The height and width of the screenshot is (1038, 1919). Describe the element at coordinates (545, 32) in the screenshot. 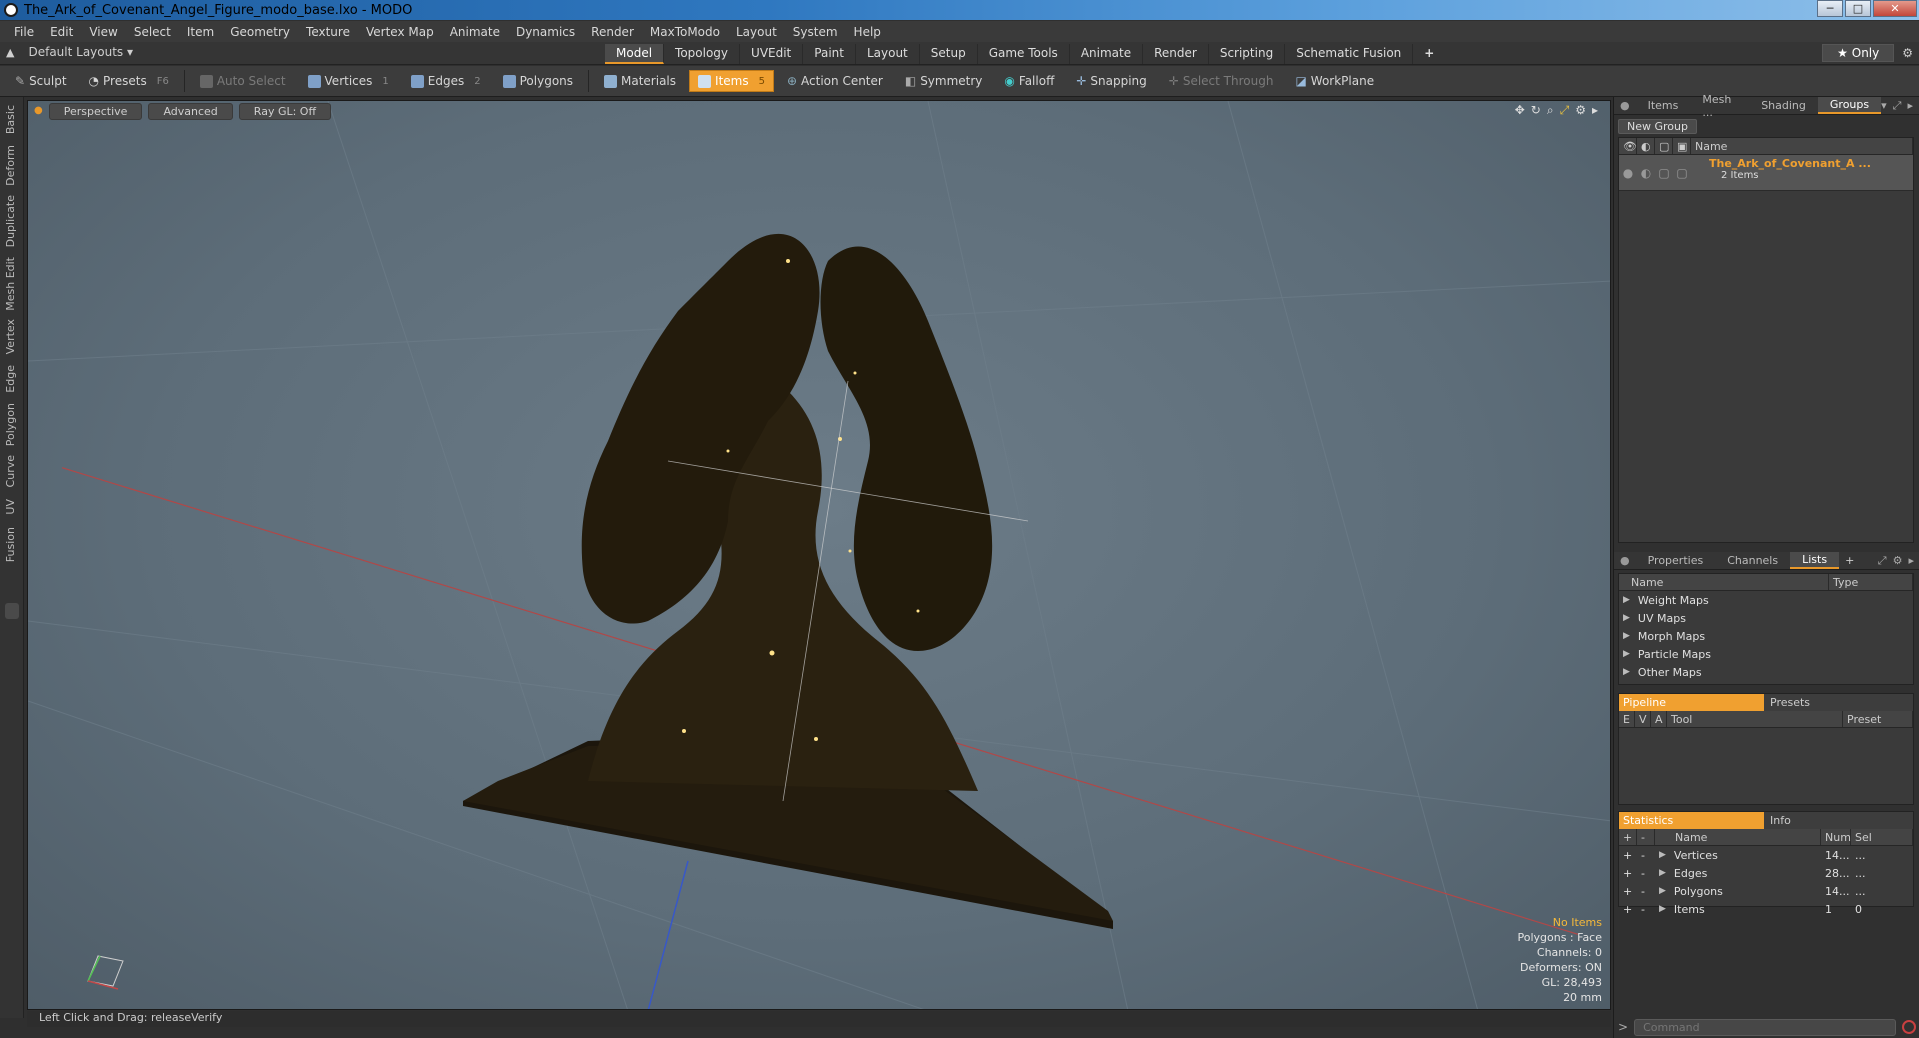

I see `menu-dynamics: Dynamics` at that location.